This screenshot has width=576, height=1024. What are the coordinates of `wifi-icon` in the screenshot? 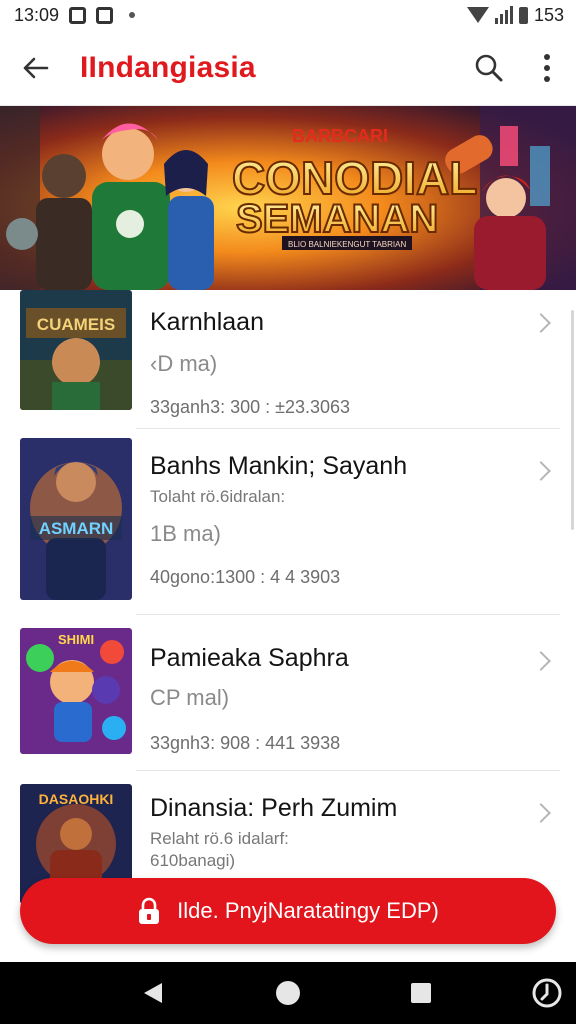 It's located at (477, 15).